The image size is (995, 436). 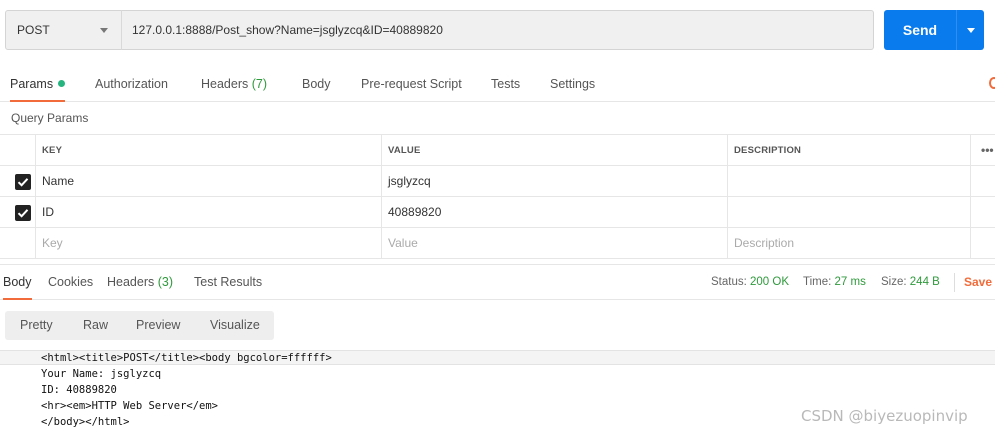 I want to click on tab-authorization: Authorization, so click(x=131, y=84).